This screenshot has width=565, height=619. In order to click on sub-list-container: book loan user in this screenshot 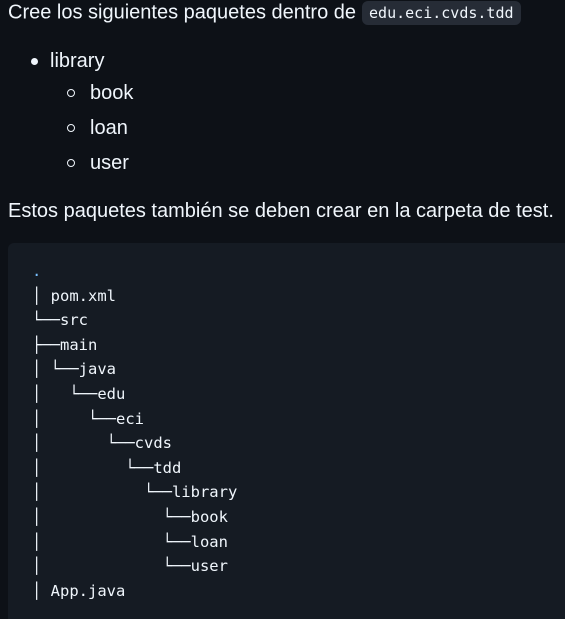, I will do `click(66, 128)`.